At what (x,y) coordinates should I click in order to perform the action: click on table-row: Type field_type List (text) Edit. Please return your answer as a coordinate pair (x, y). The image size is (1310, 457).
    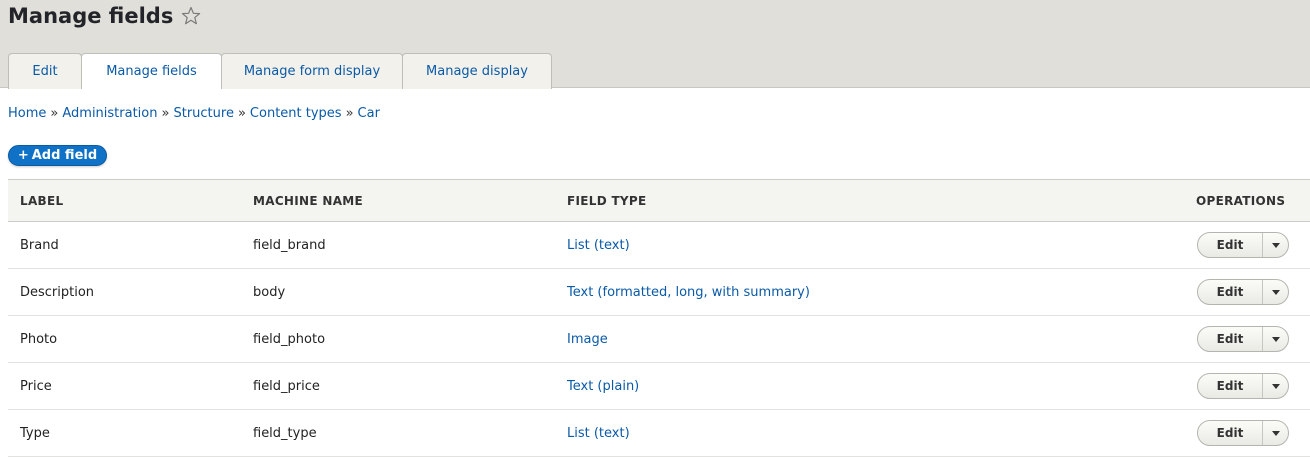
    Looking at the image, I should click on (659, 433).